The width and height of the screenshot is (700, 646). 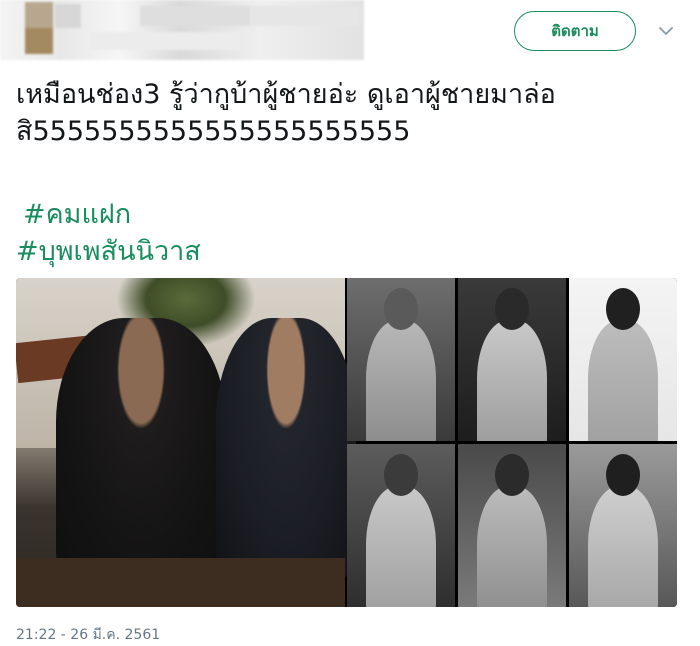 I want to click on hashtag-list: #คมแฝก #บุพเพสันนิวาส, so click(x=108, y=233).